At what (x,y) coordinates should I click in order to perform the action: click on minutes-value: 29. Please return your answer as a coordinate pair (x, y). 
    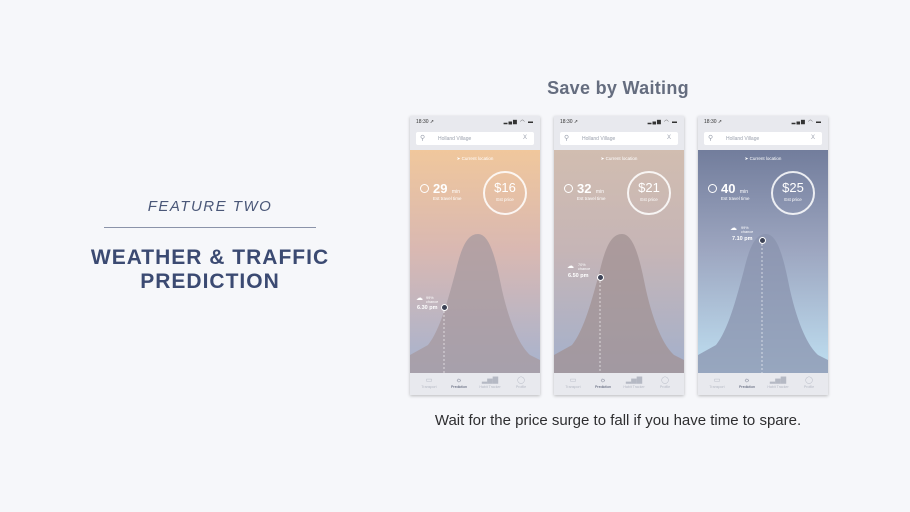
    Looking at the image, I should click on (440, 188).